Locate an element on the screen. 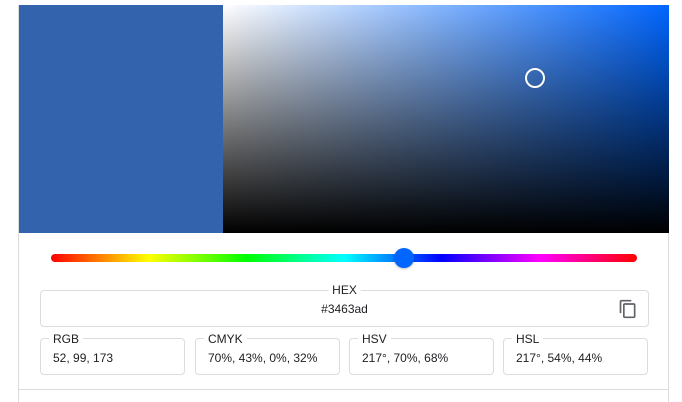  cmyk-field: CMYK 70%, 43%, 0%, 32% is located at coordinates (267, 353).